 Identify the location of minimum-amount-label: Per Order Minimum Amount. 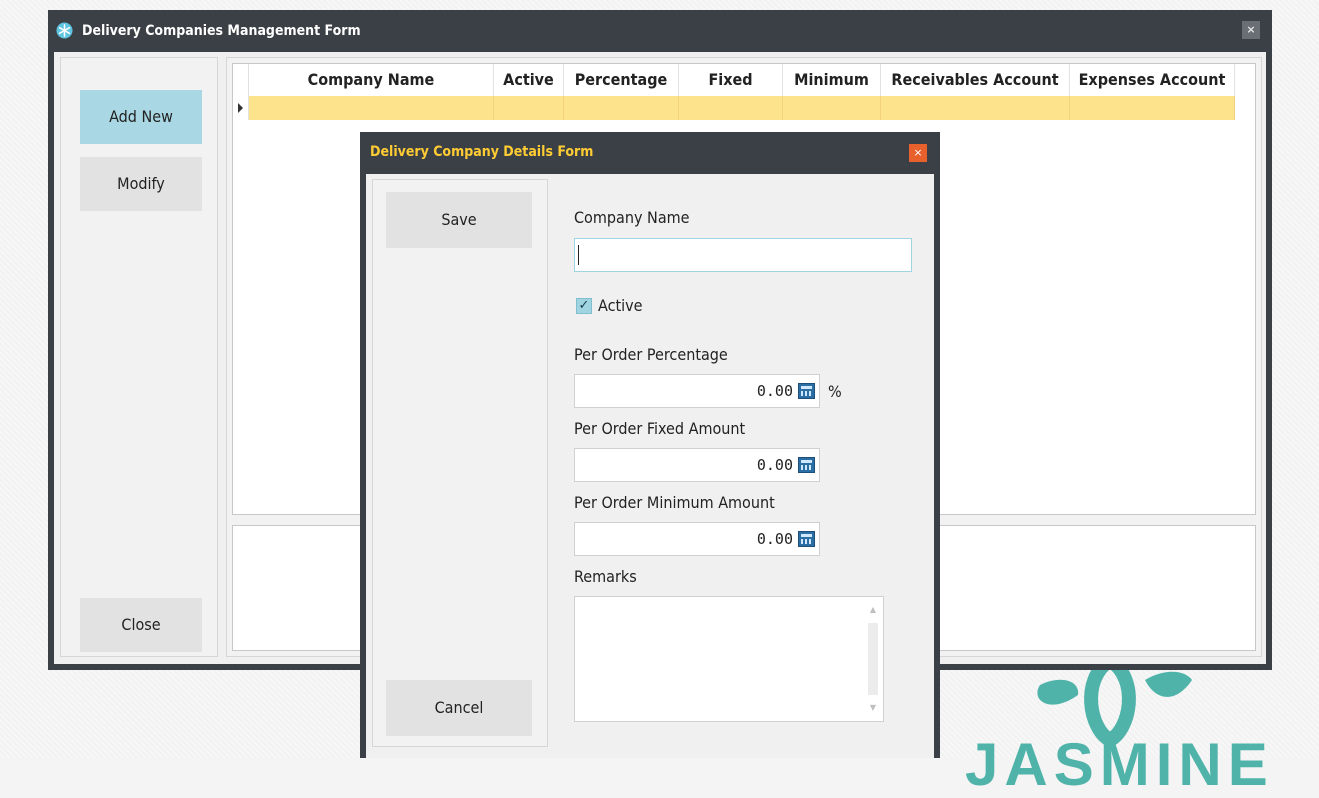
(674, 502).